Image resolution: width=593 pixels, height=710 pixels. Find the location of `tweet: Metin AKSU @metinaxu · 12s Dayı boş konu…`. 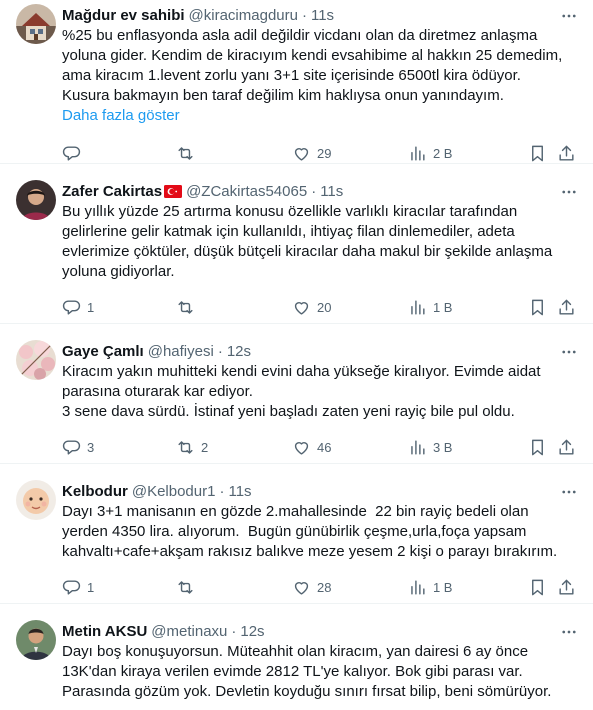

tweet: Metin AKSU @metinaxu · 12s Dayı boş konu… is located at coordinates (296, 657).